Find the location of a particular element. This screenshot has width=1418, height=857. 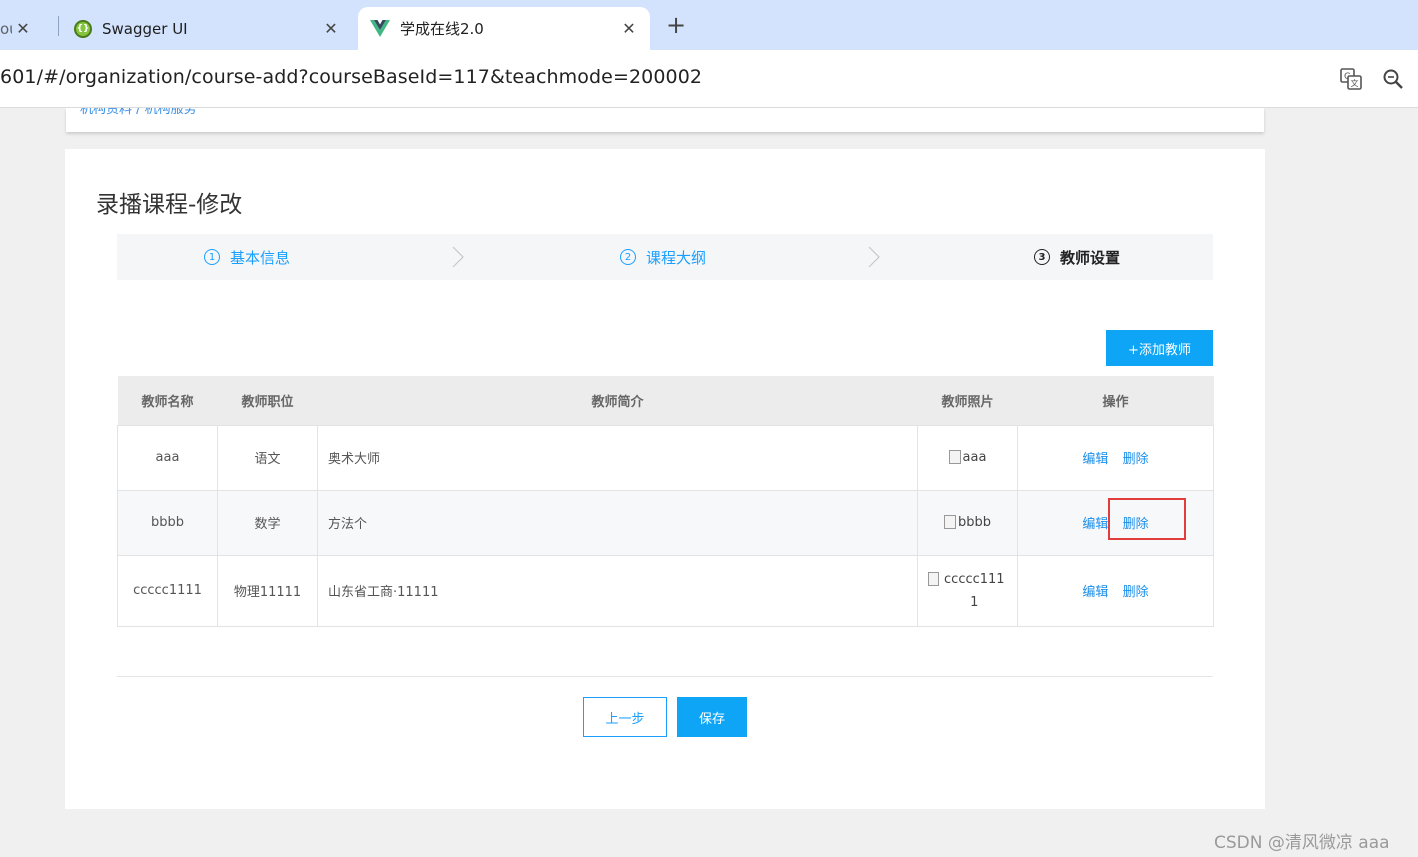

step-label: 课程大纲 is located at coordinates (676, 257).